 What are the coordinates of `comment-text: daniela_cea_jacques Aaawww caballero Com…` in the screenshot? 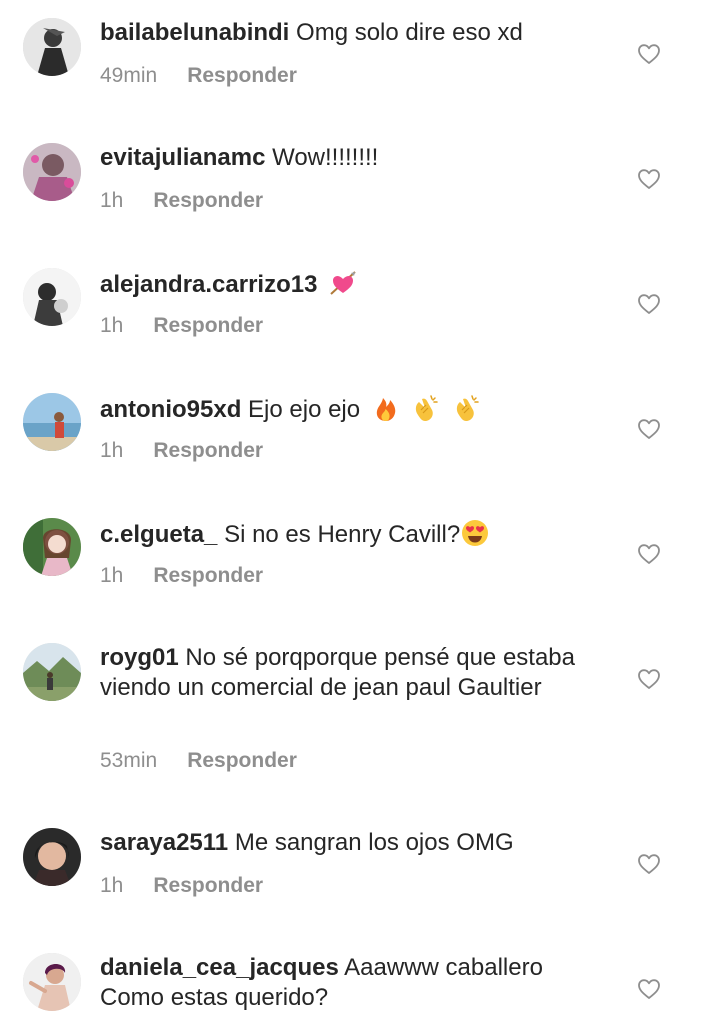 It's located at (350, 983).